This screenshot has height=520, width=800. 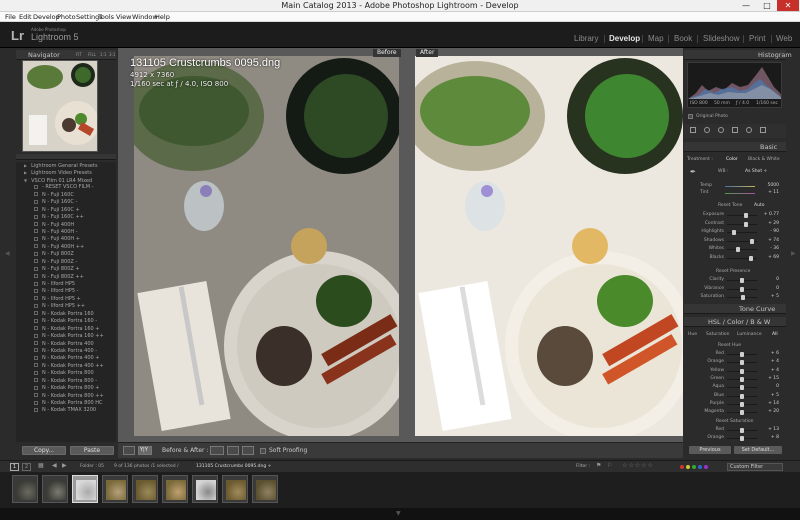 What do you see at coordinates (740, 193) in the screenshot?
I see `tint-slider` at bounding box center [740, 193].